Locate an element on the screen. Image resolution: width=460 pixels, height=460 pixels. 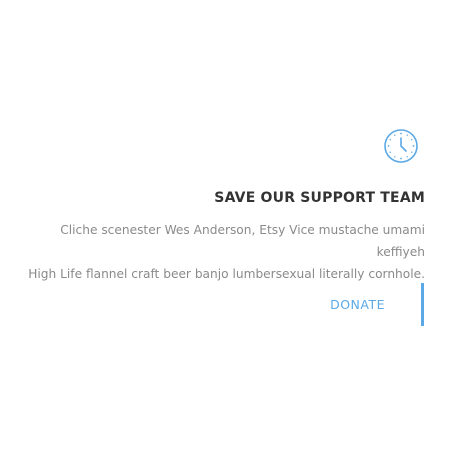
donate-accent-bar is located at coordinates (422, 304).